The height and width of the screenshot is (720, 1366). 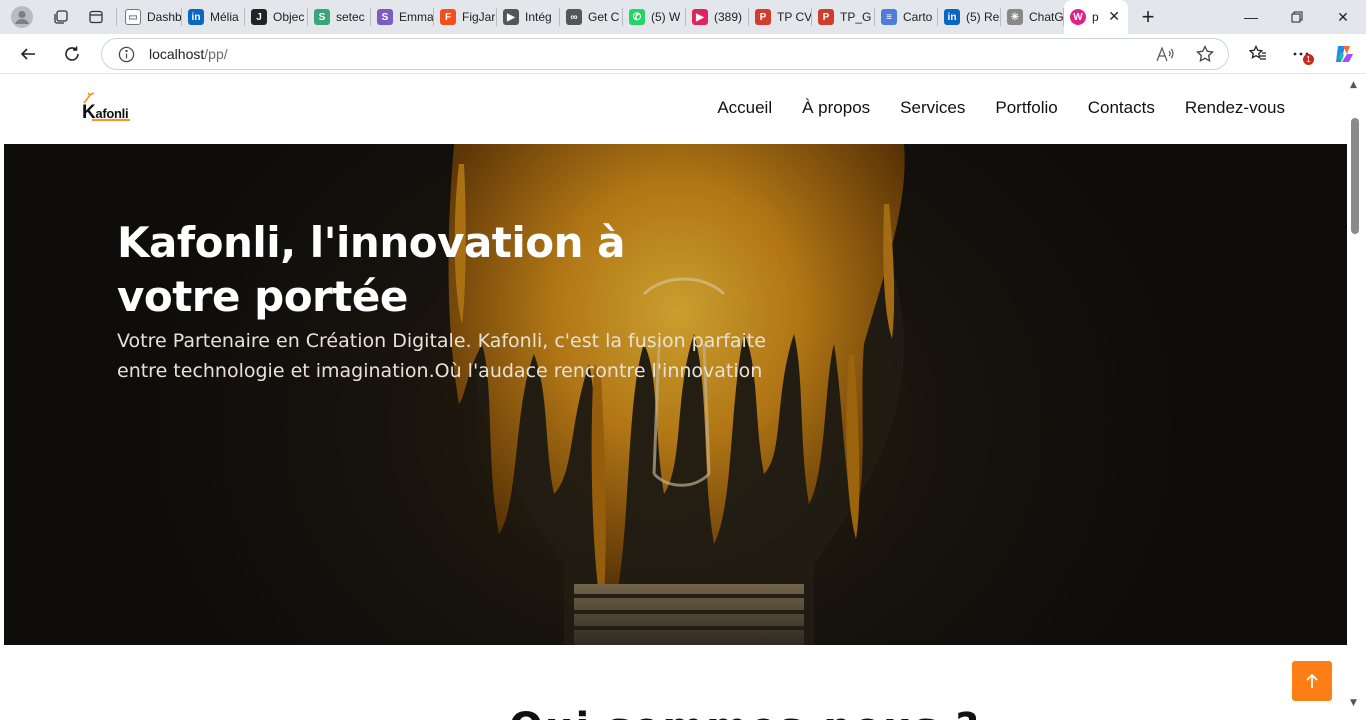 I want to click on tab-title: Objec, so click(x=289, y=17).